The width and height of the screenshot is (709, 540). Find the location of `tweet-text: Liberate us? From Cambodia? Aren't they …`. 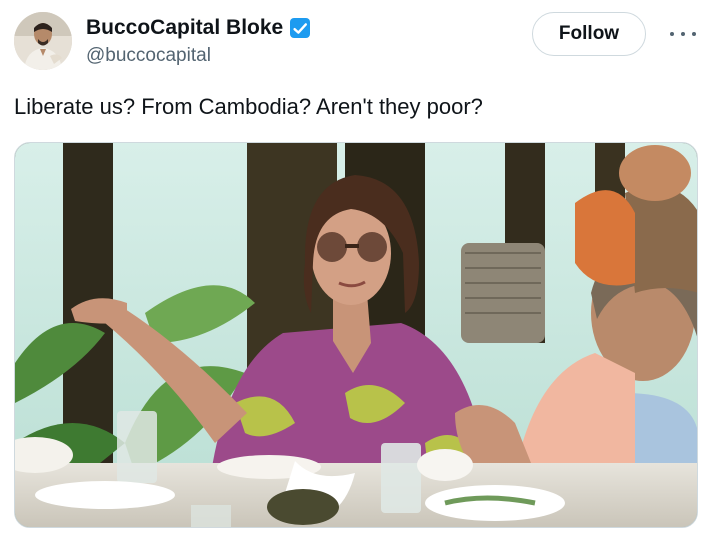

tweet-text: Liberate us? From Cambodia? Aren't they … is located at coordinates (248, 106).